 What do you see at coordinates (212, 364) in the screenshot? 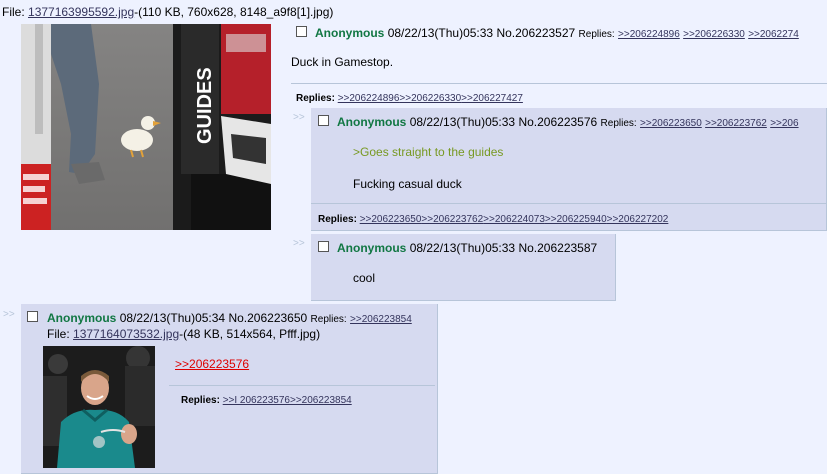
I see `reply3-quote-link: >>206223576` at bounding box center [212, 364].